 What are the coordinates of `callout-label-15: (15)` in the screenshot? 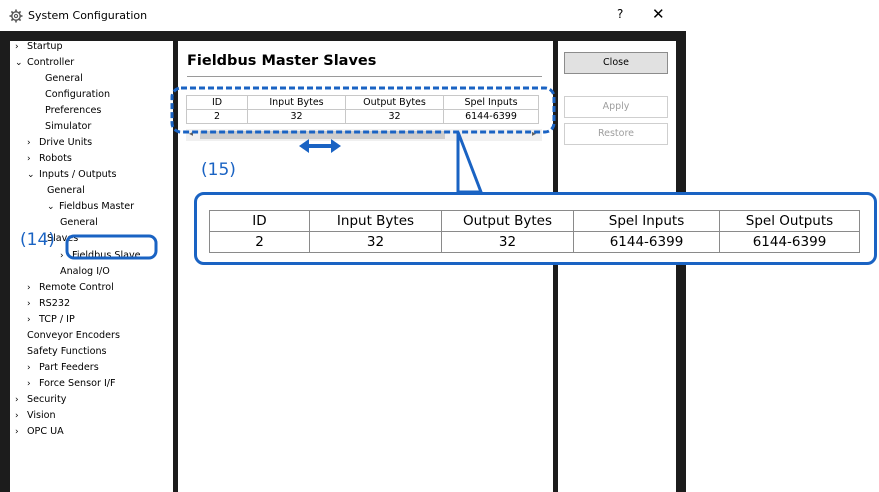 It's located at (218, 170).